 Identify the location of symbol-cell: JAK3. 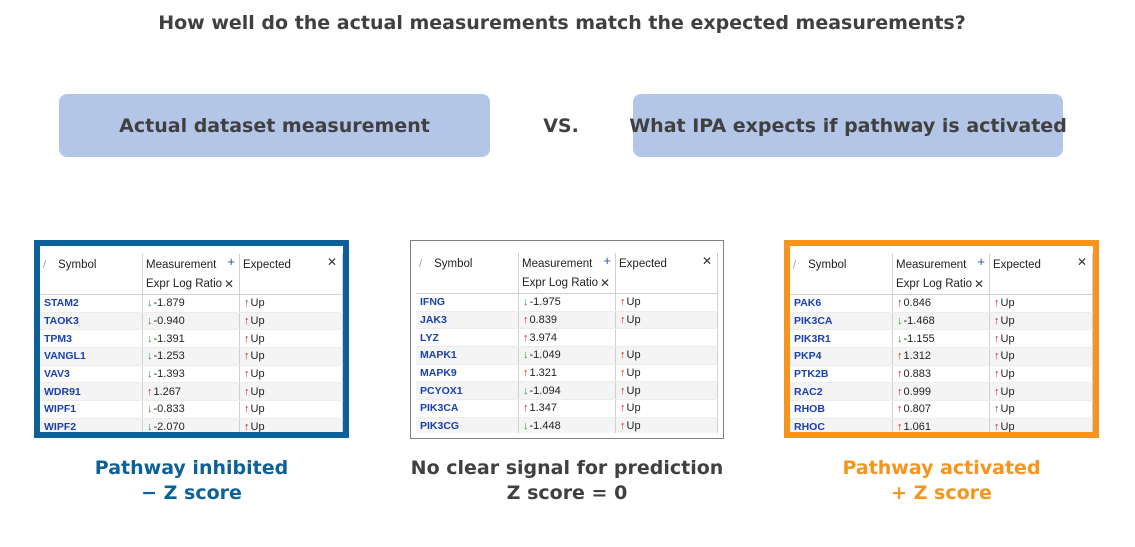
(467, 320).